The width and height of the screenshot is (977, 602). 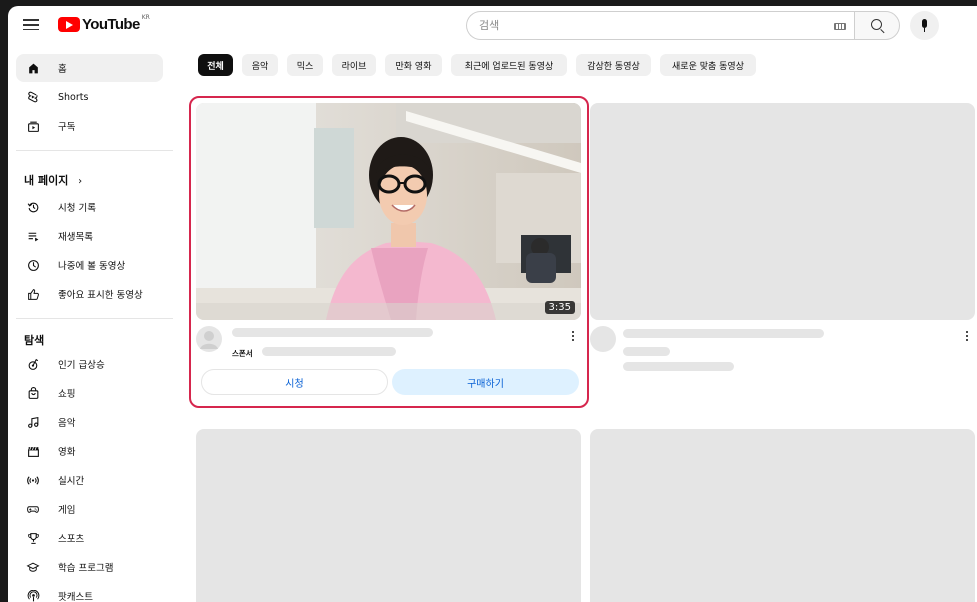 What do you see at coordinates (67, 452) in the screenshot?
I see `sidebar-item-label: 영화` at bounding box center [67, 452].